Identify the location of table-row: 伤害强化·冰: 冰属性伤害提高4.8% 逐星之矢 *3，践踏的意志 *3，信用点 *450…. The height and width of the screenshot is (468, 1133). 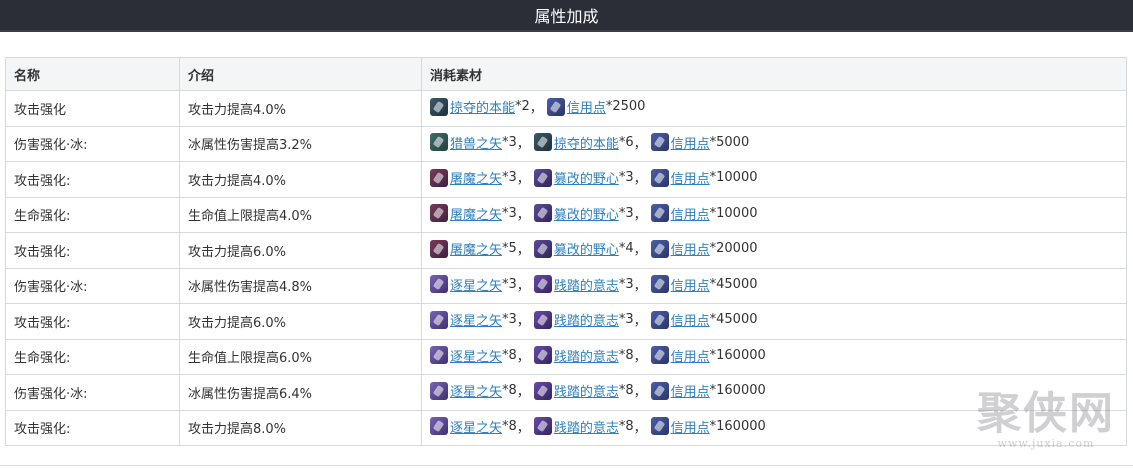
(566, 285).